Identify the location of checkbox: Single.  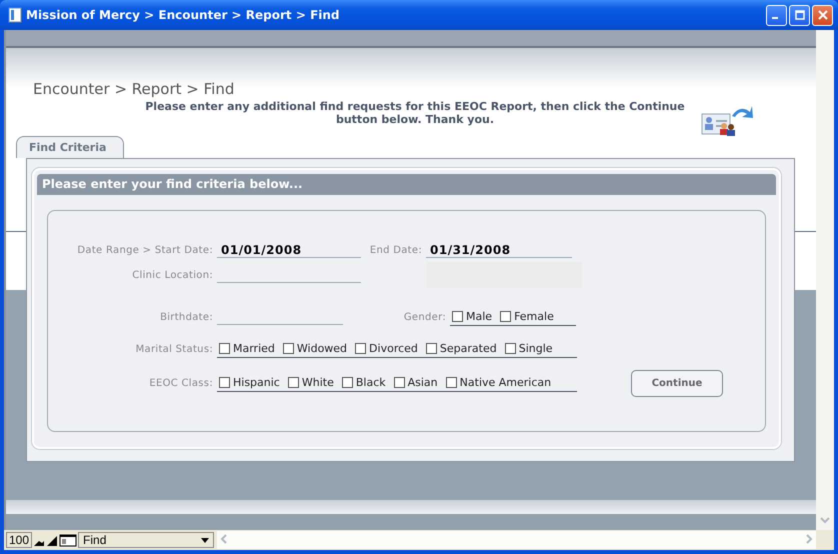
(528, 348).